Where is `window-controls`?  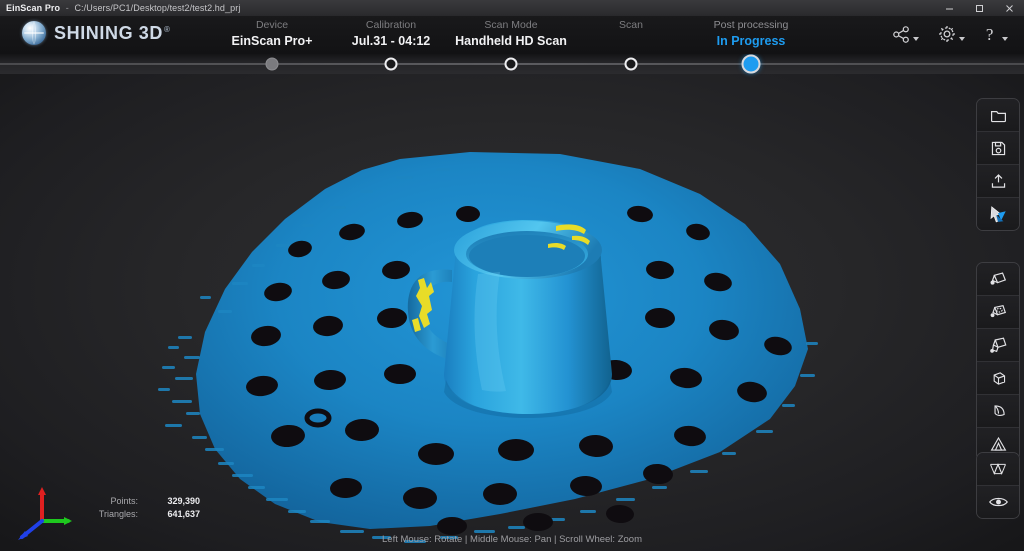
window-controls is located at coordinates (979, 8).